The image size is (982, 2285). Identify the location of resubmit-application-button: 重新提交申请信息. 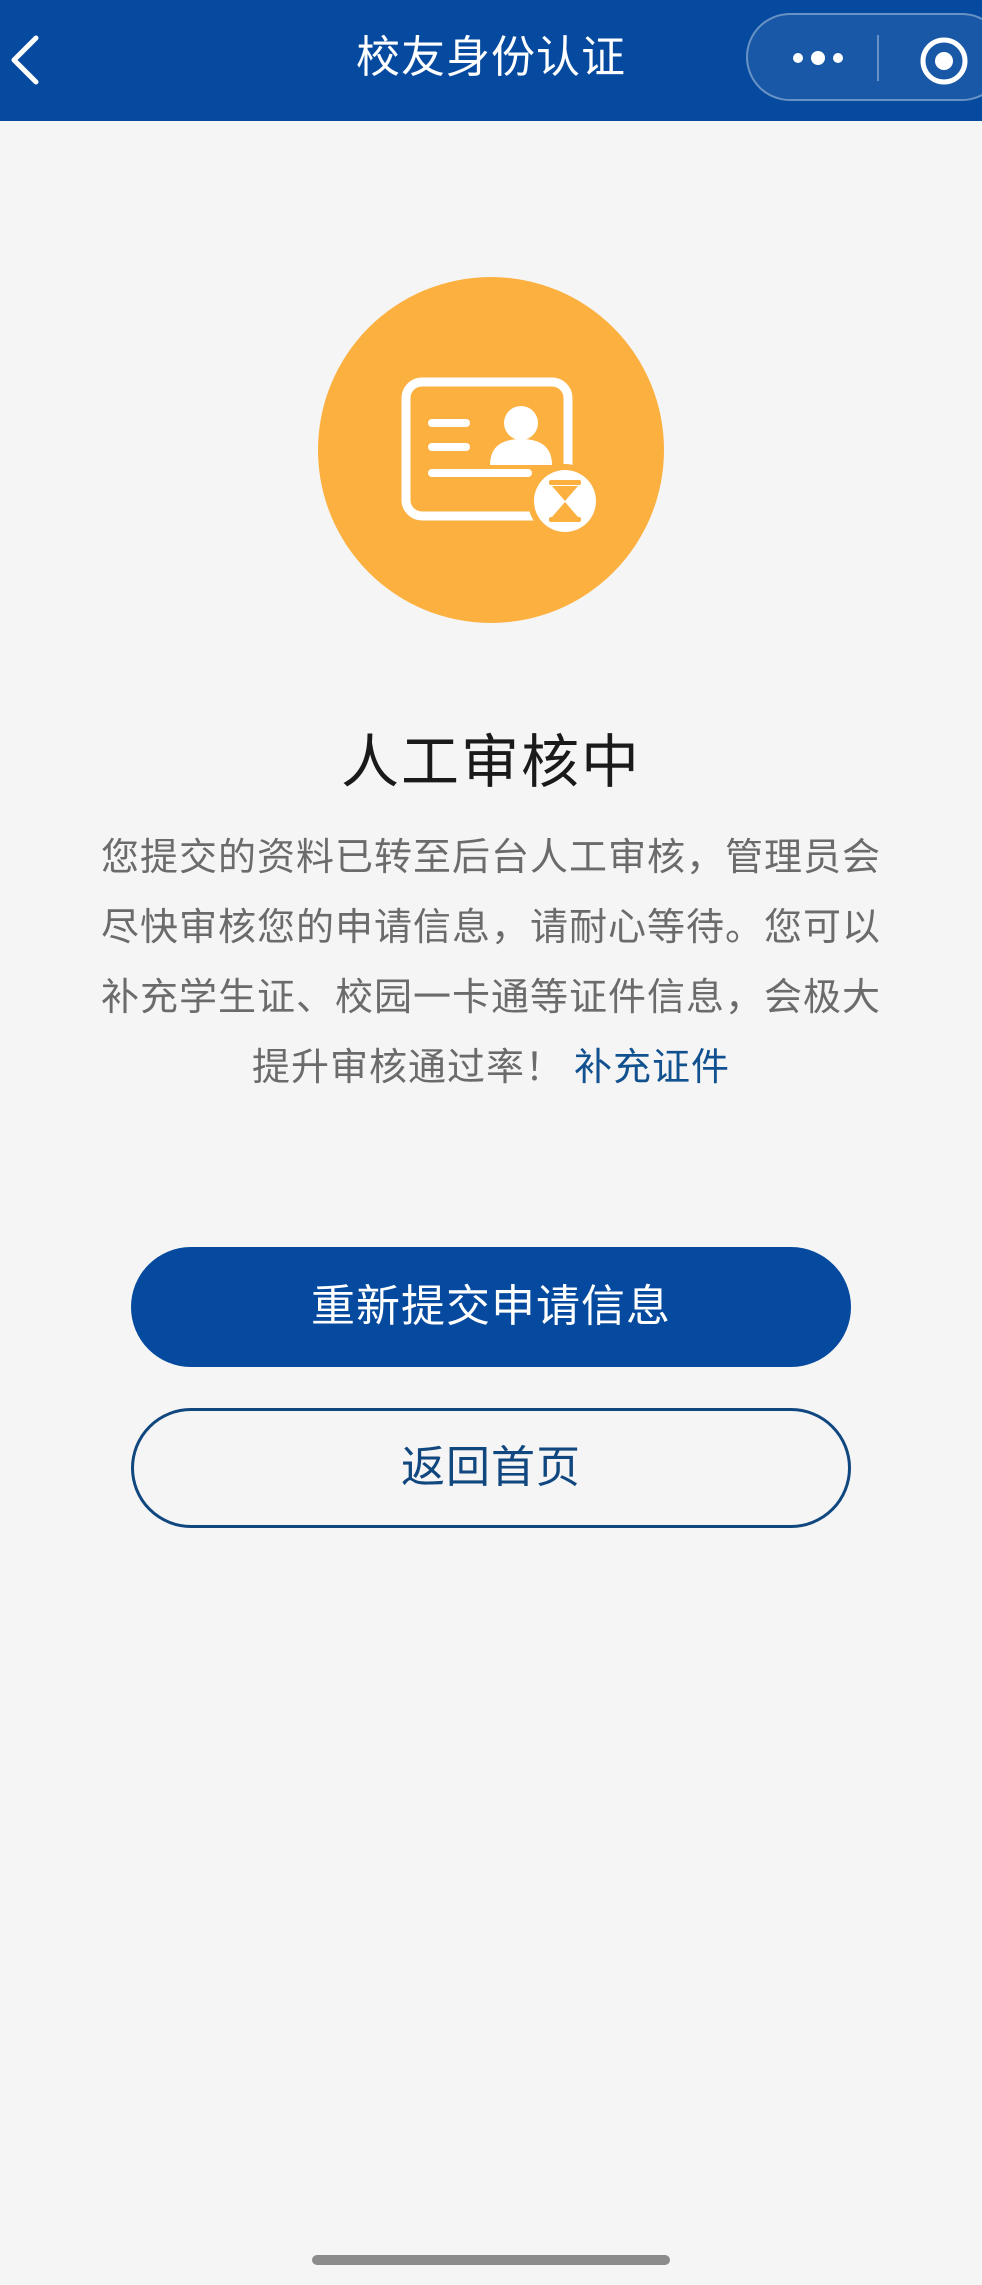
(491, 1307).